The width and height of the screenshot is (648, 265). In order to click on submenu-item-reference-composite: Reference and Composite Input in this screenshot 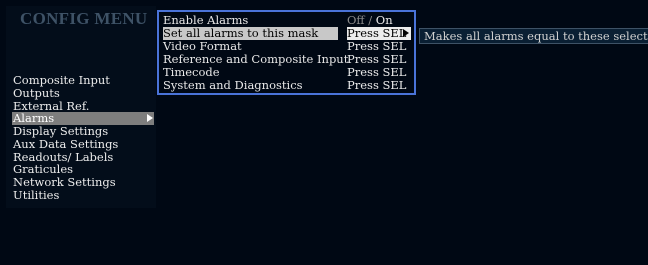, I will do `click(255, 59)`.